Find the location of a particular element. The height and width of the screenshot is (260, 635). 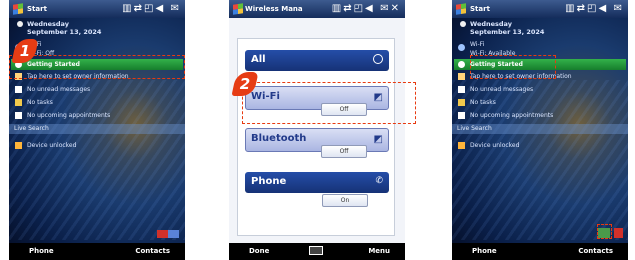

highlight-box-tray is located at coordinates (604, 231).